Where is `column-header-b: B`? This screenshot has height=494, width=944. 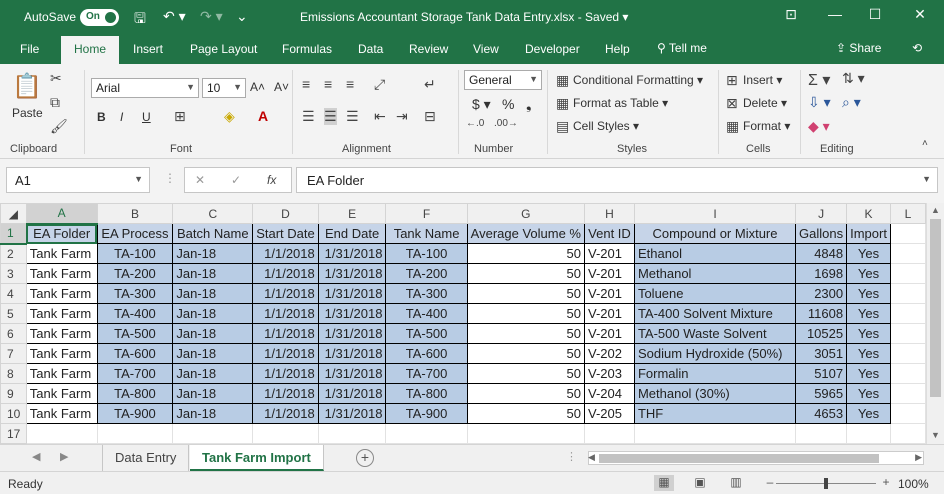
column-header-b: B is located at coordinates (135, 213).